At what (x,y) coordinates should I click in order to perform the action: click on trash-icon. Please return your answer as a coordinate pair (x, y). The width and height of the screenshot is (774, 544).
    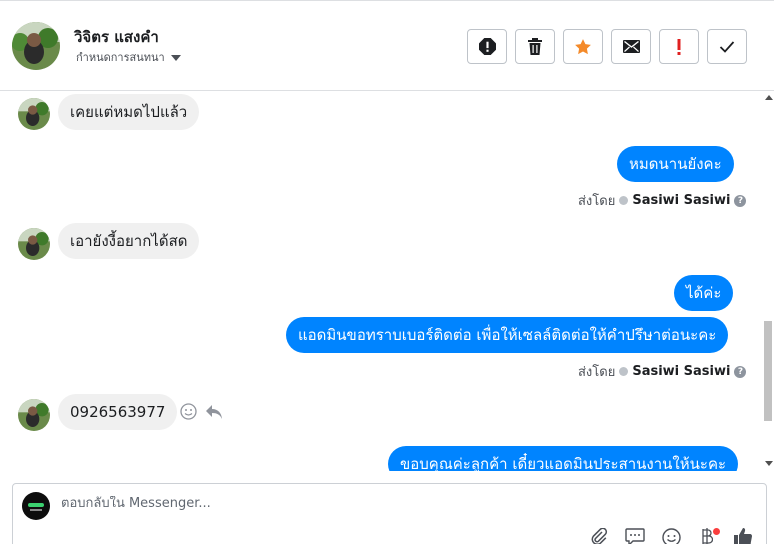
    Looking at the image, I should click on (535, 46).